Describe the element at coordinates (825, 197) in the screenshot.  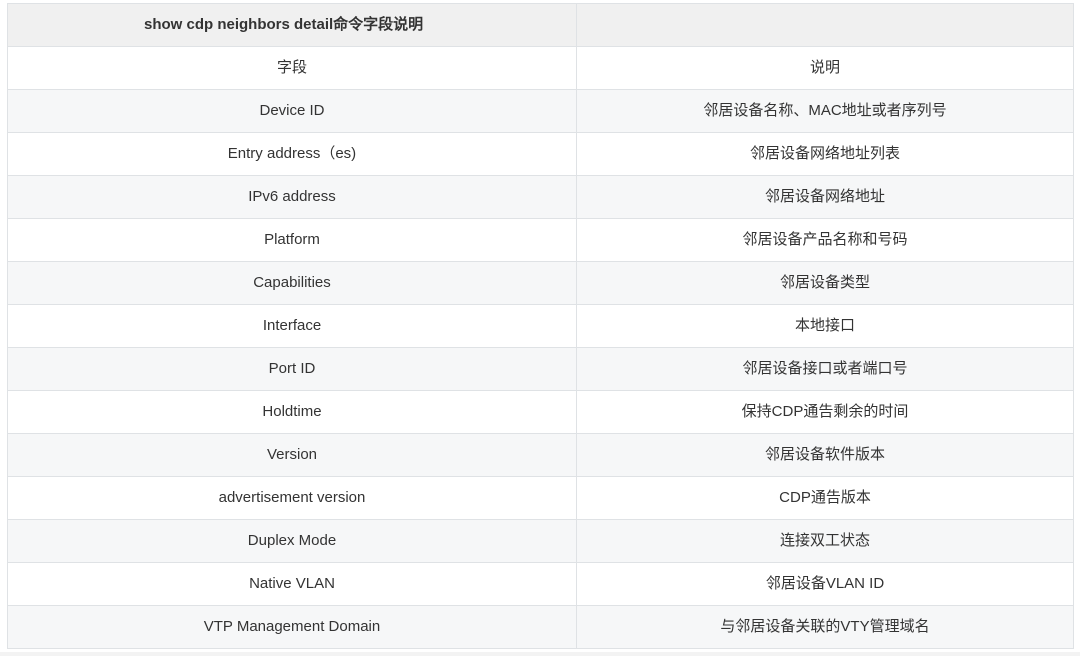
I see `description-cell: 邻居设备网络地址` at that location.